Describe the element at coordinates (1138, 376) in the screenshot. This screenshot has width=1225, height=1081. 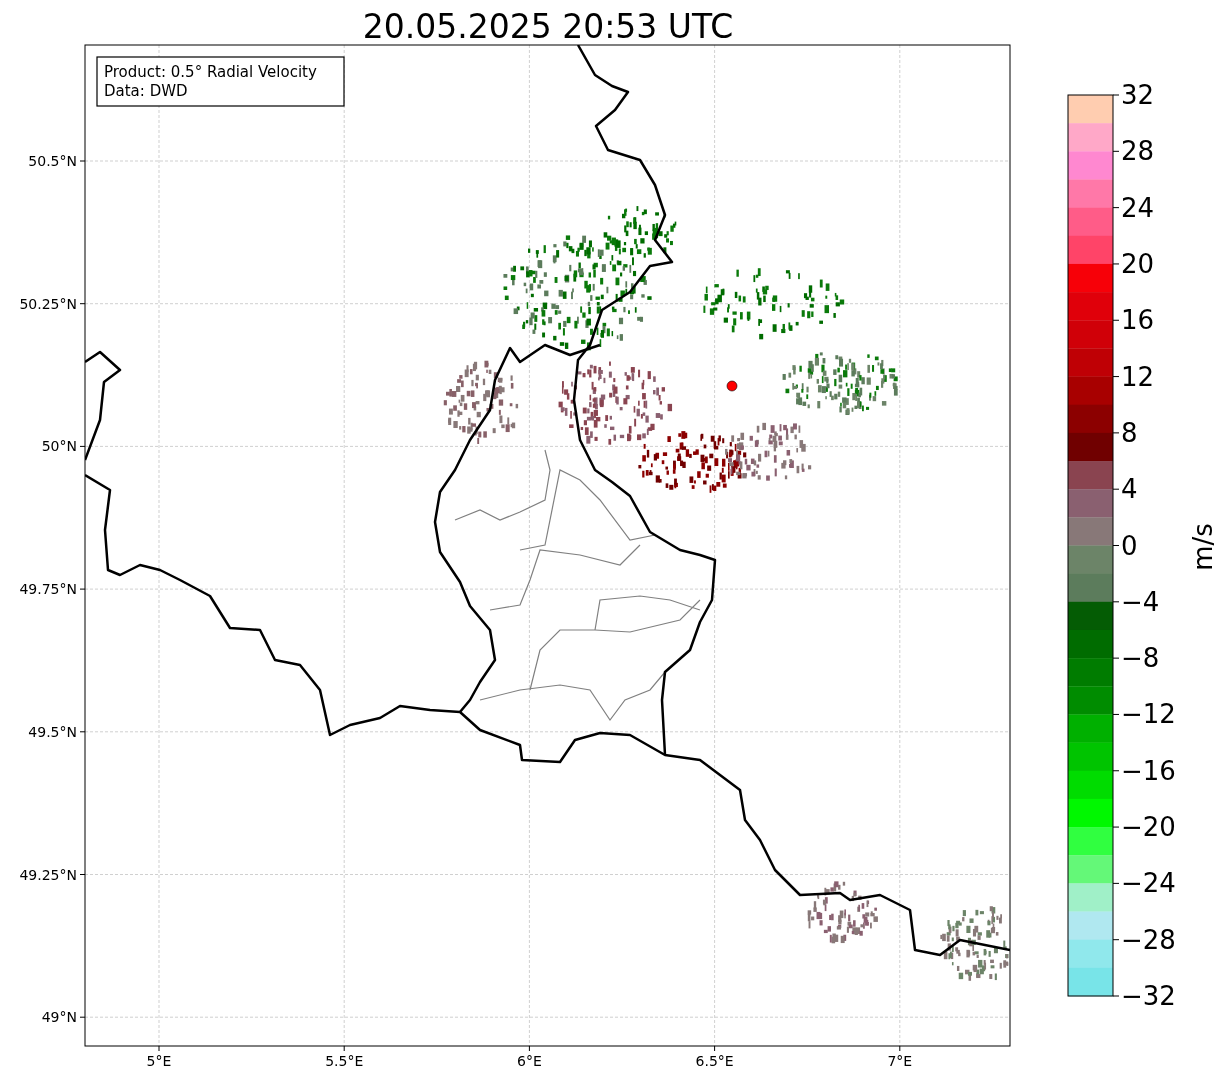
I see `colorbar-tick-label: 12` at that location.